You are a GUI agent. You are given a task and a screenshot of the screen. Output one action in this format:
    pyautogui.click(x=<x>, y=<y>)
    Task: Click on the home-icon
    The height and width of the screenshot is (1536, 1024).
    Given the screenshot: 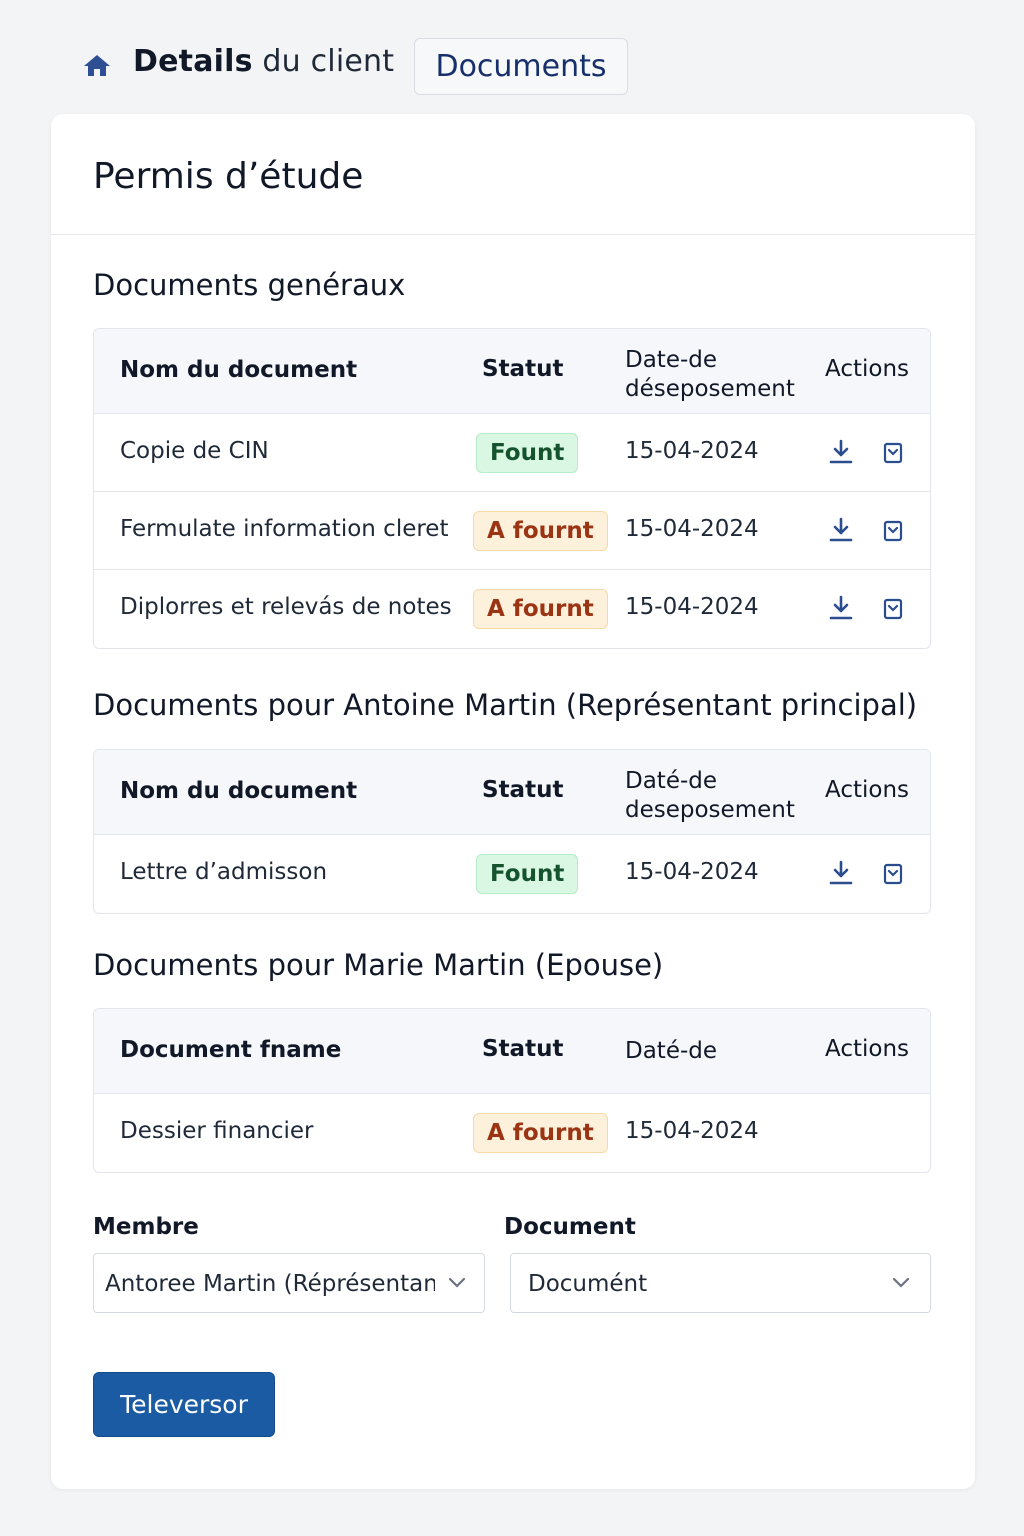 What is the action you would take?
    pyautogui.click(x=97, y=66)
    